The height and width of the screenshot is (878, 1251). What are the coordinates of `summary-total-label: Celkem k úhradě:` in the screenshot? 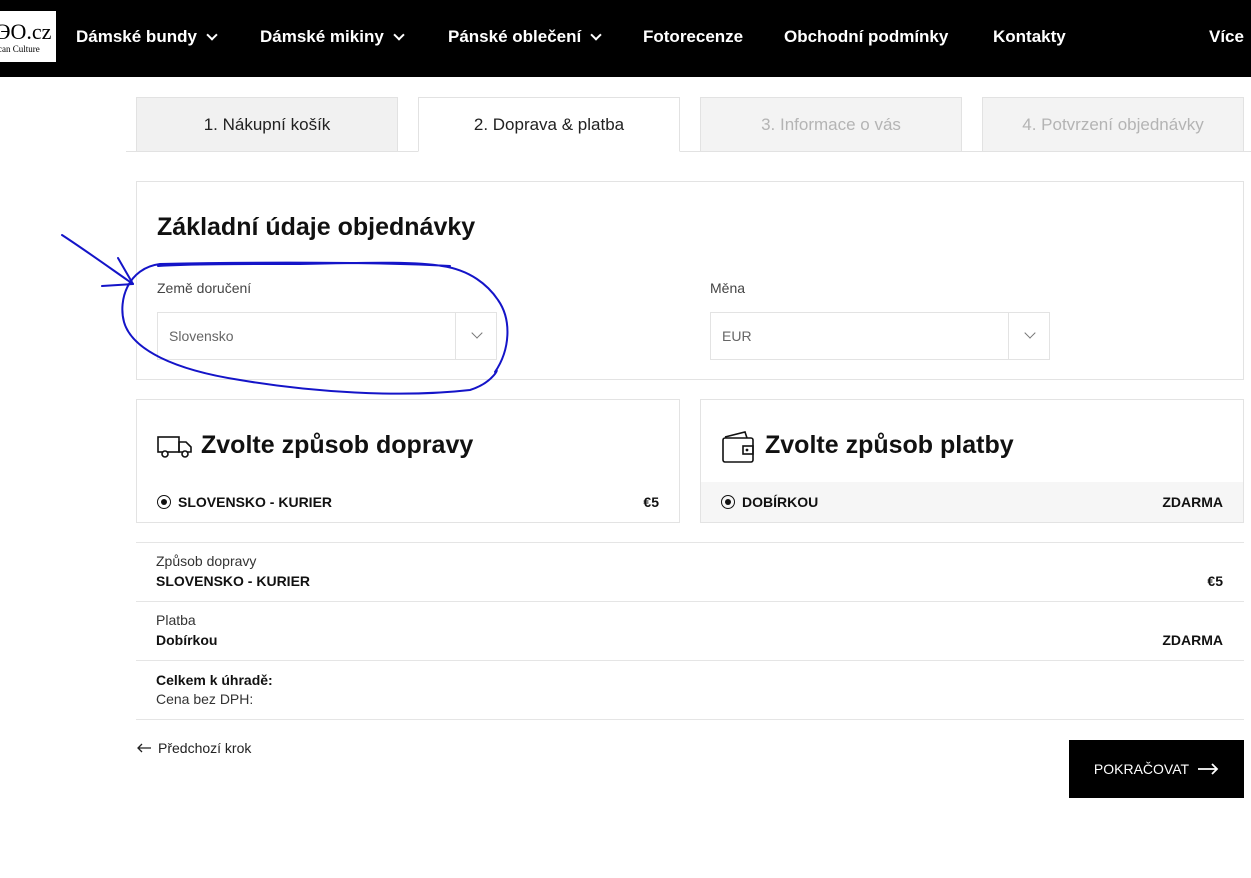 It's located at (214, 680).